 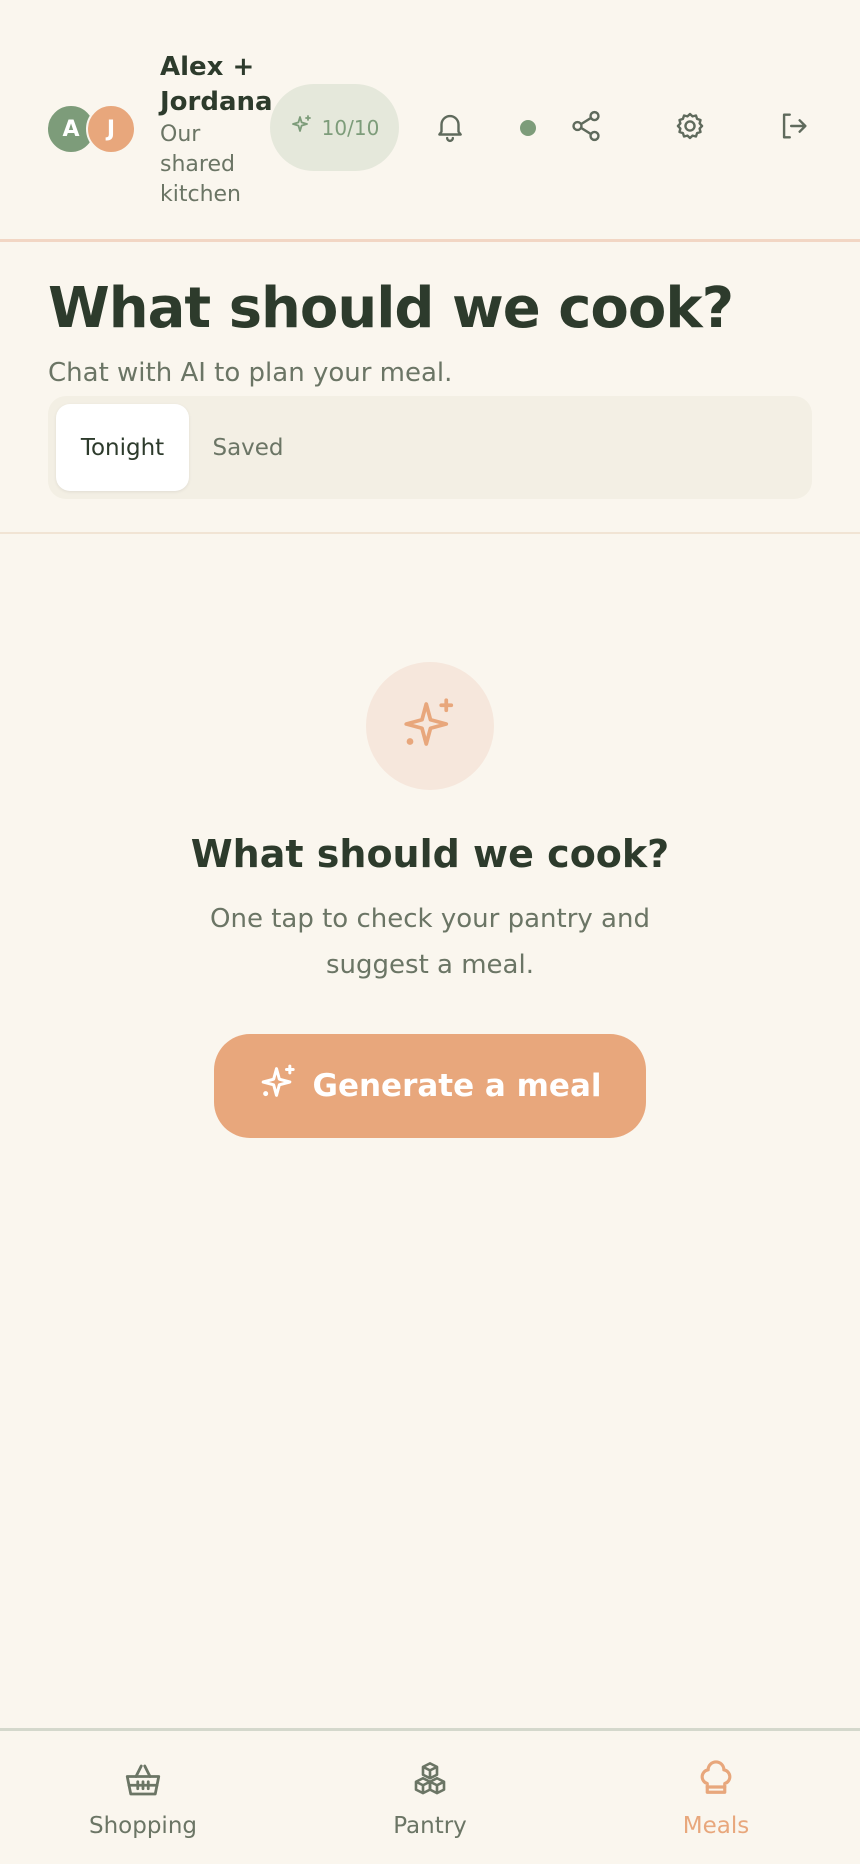 What do you see at coordinates (528, 128) in the screenshot?
I see `online-status-dot` at bounding box center [528, 128].